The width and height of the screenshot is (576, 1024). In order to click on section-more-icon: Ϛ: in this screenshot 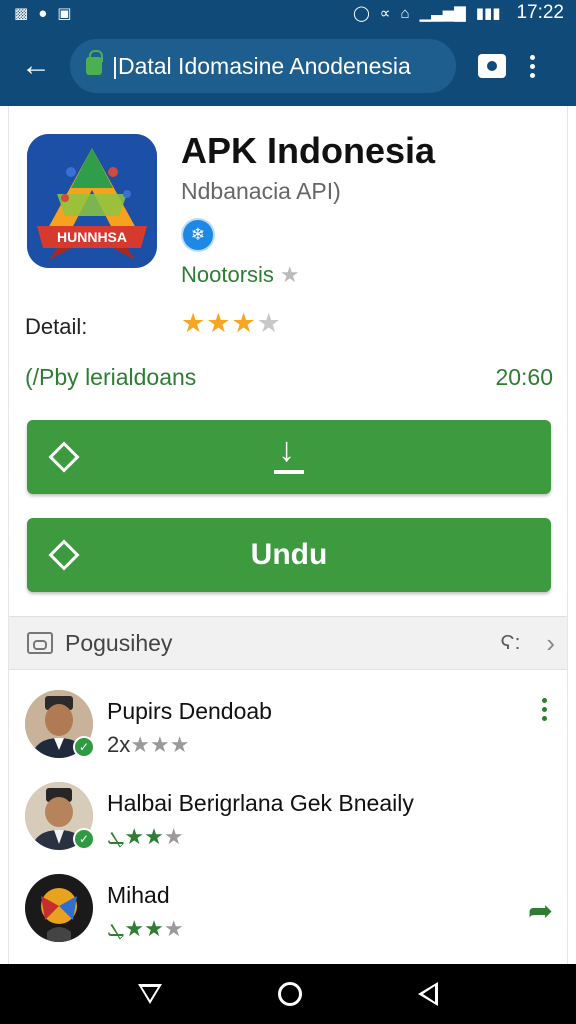, I will do `click(510, 643)`.